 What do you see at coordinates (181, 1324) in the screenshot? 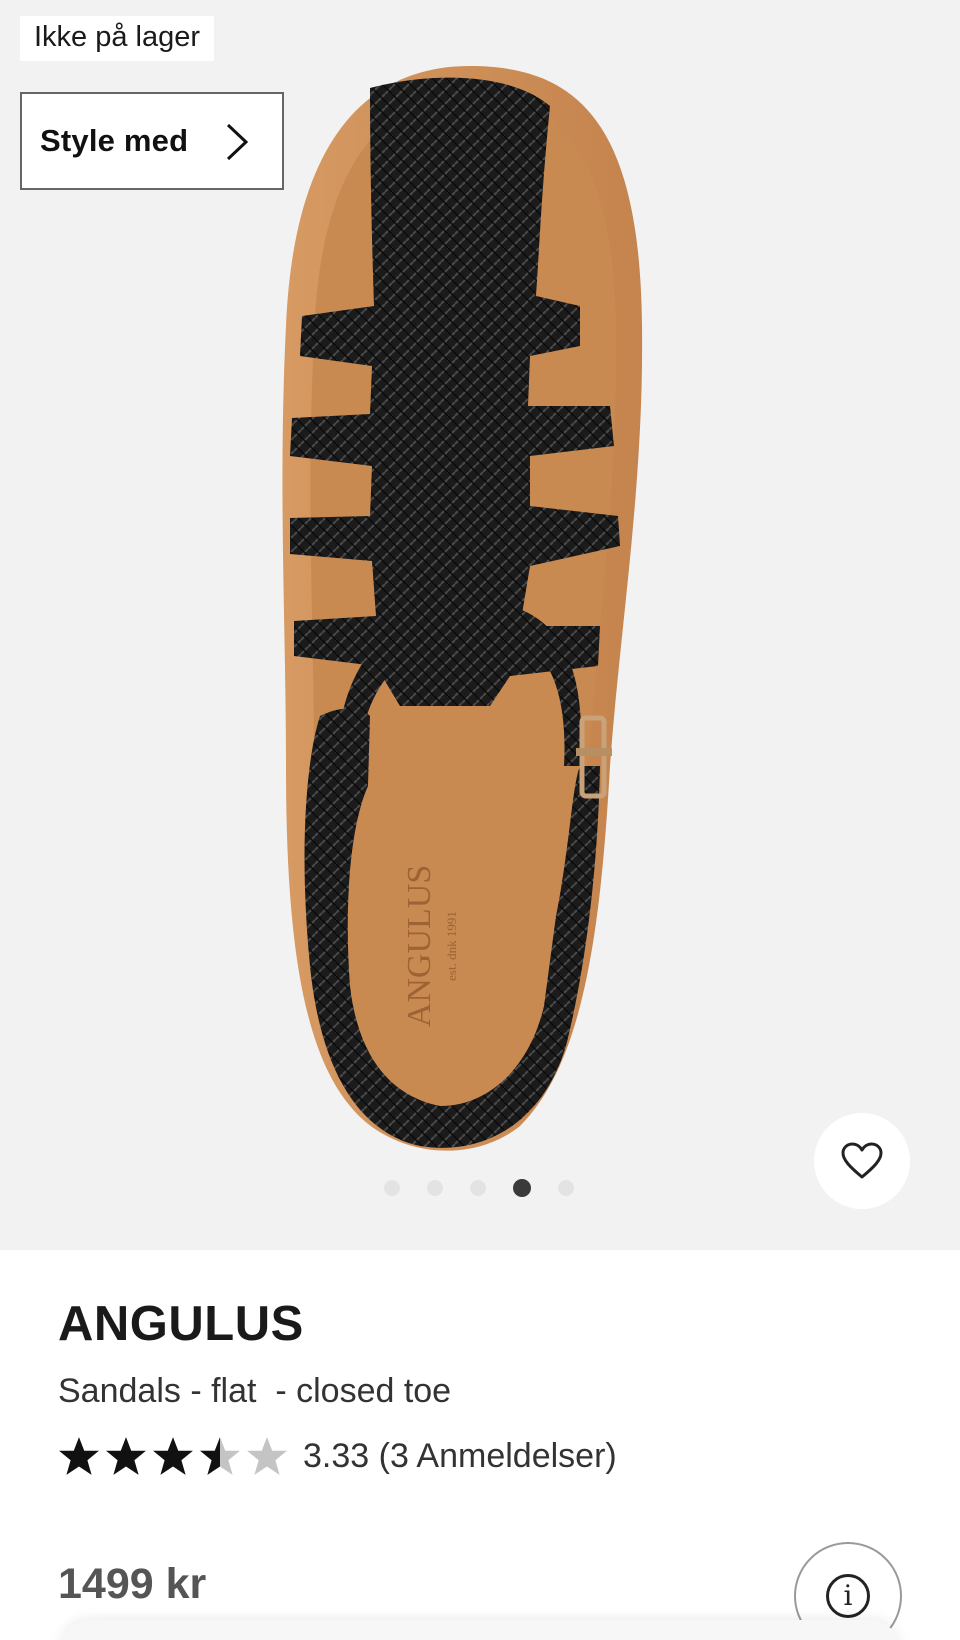
I see `brand-name: ANGULUS` at bounding box center [181, 1324].